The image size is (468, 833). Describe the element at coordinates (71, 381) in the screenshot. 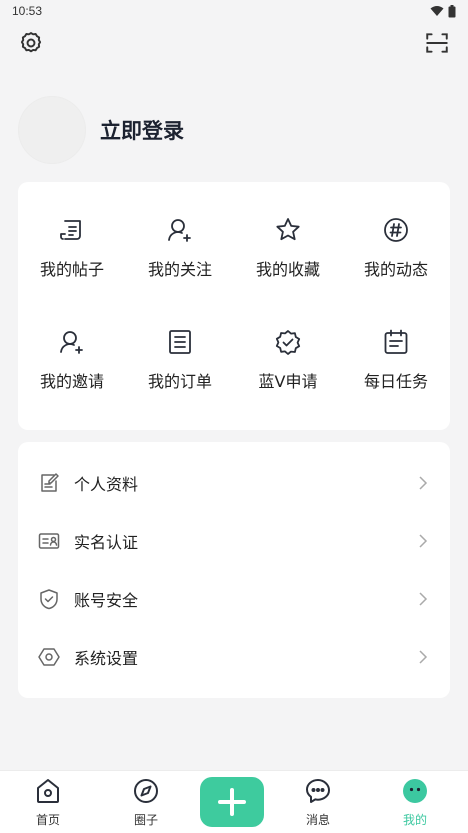

I see `grid-label: 我的邀请` at that location.